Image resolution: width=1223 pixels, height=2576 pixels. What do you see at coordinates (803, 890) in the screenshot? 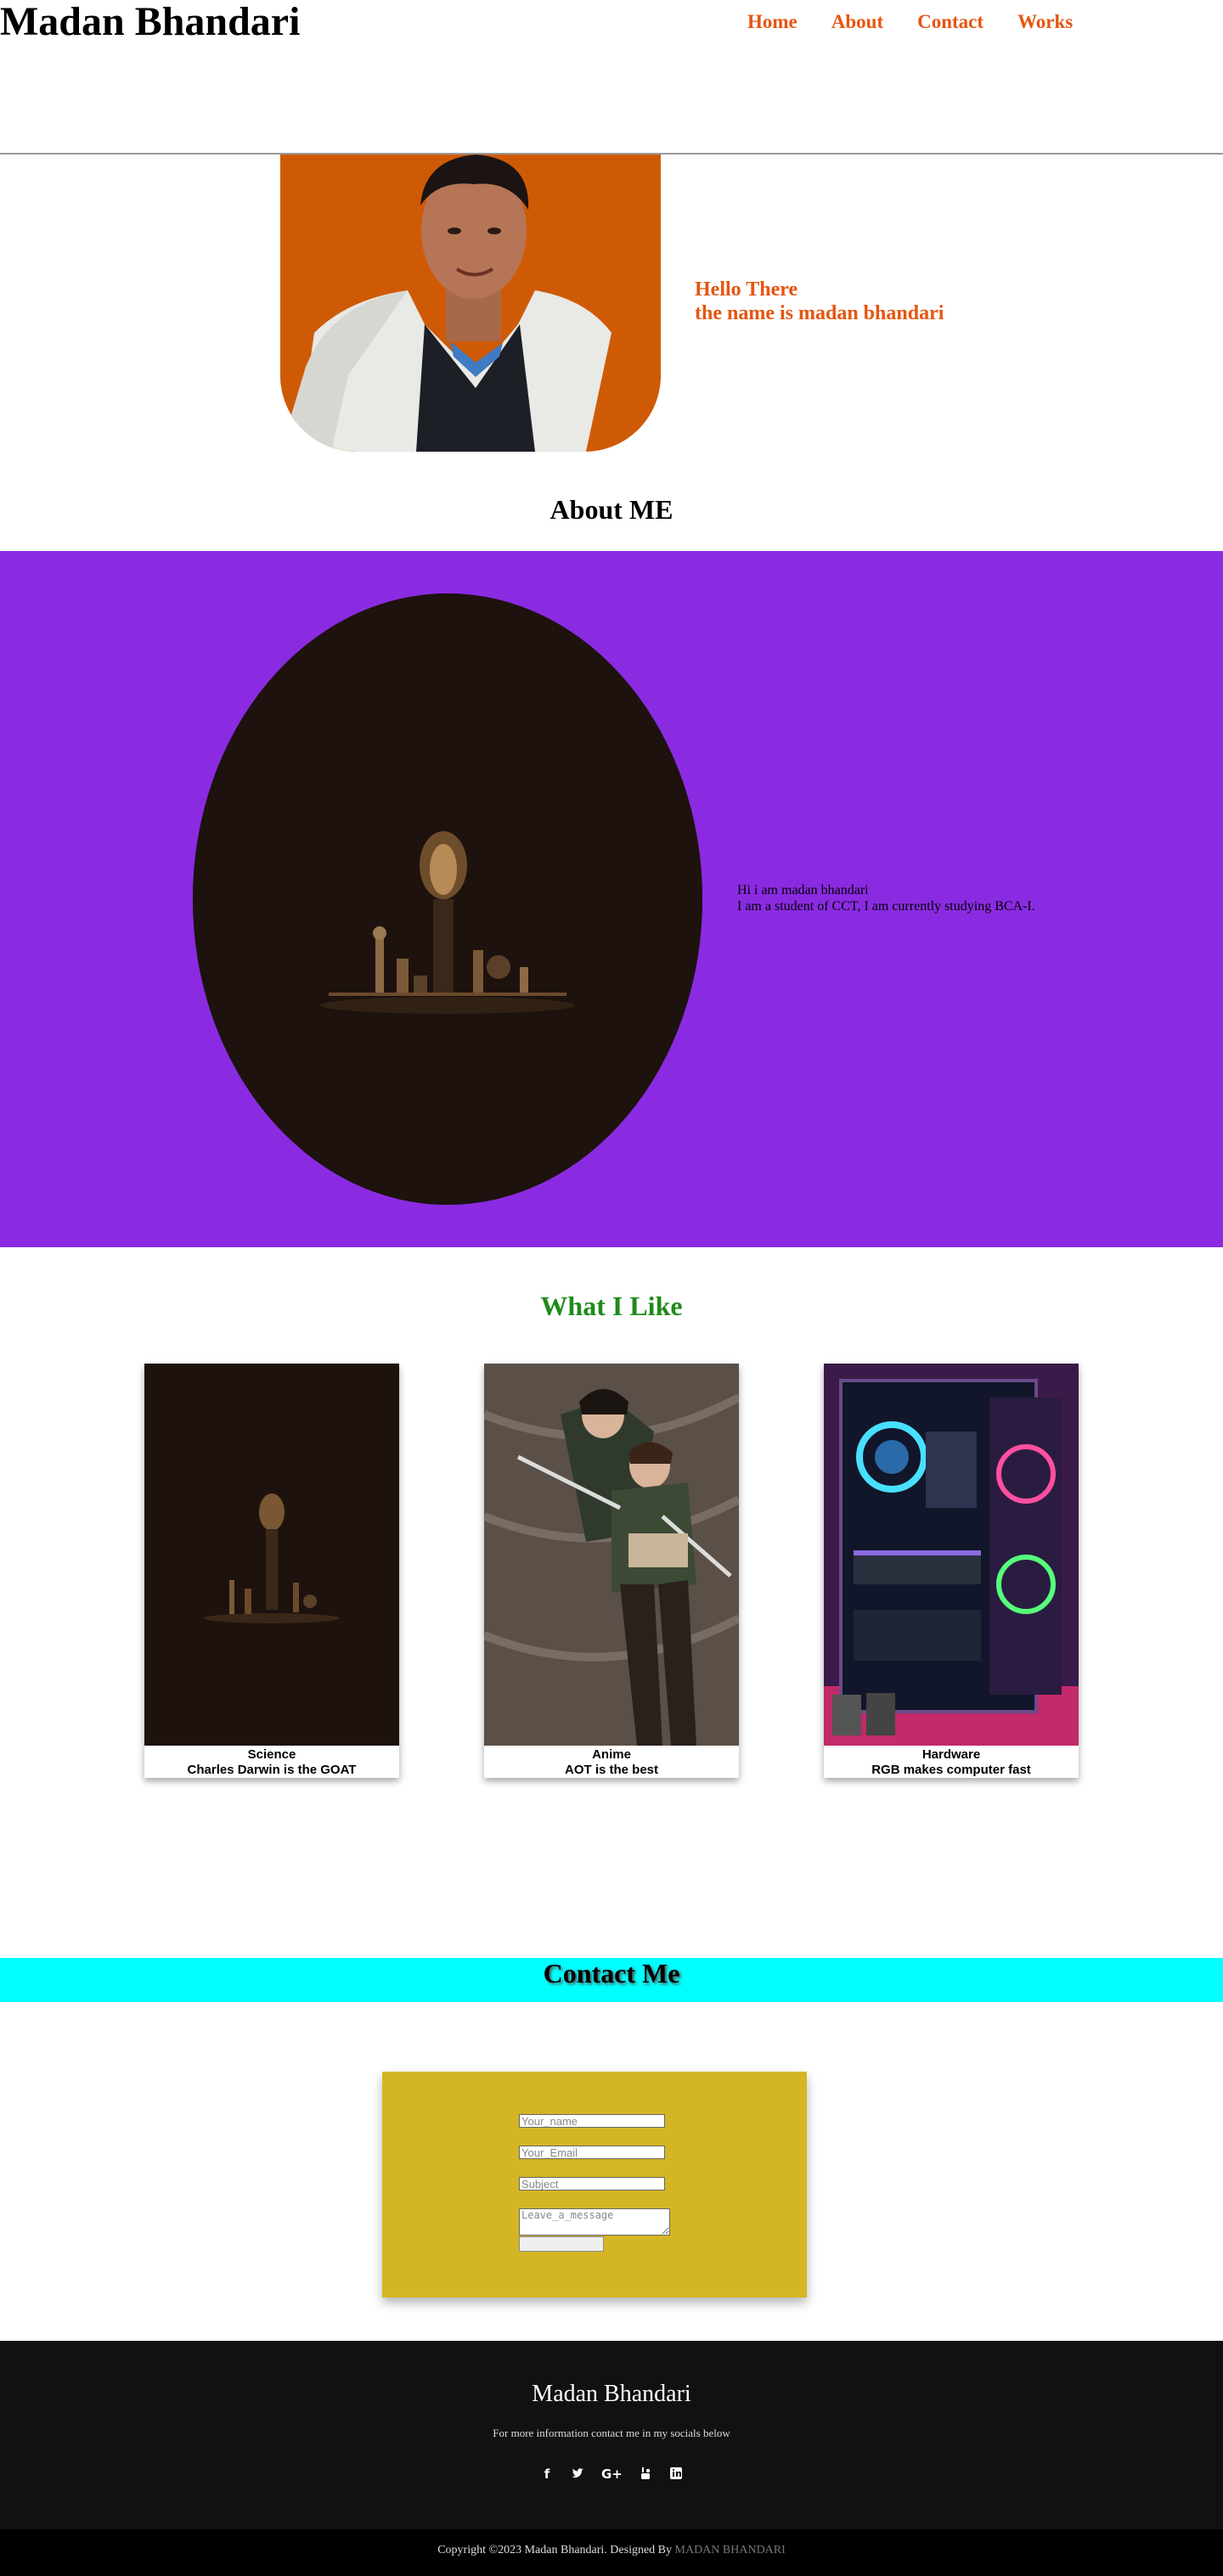
I see `about-line-1: Hi i am madan bhandari` at bounding box center [803, 890].